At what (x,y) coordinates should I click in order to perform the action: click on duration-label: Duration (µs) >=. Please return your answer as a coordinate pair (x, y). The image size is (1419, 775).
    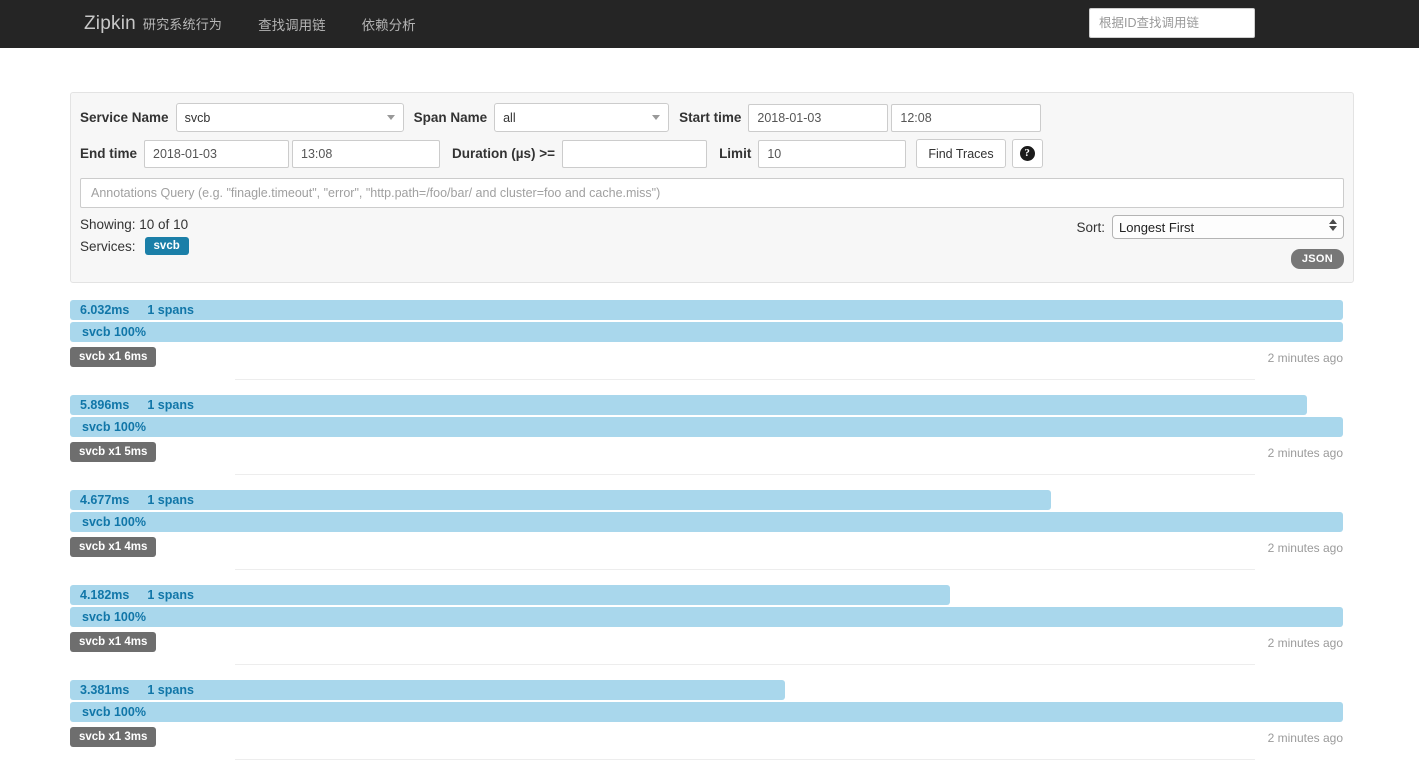
    Looking at the image, I should click on (504, 153).